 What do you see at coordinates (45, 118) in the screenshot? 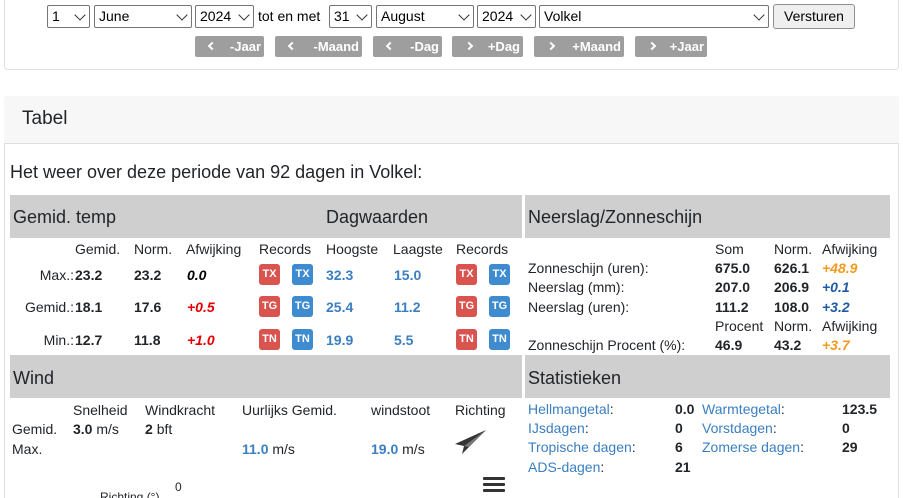
I see `section-title: Tabel` at bounding box center [45, 118].